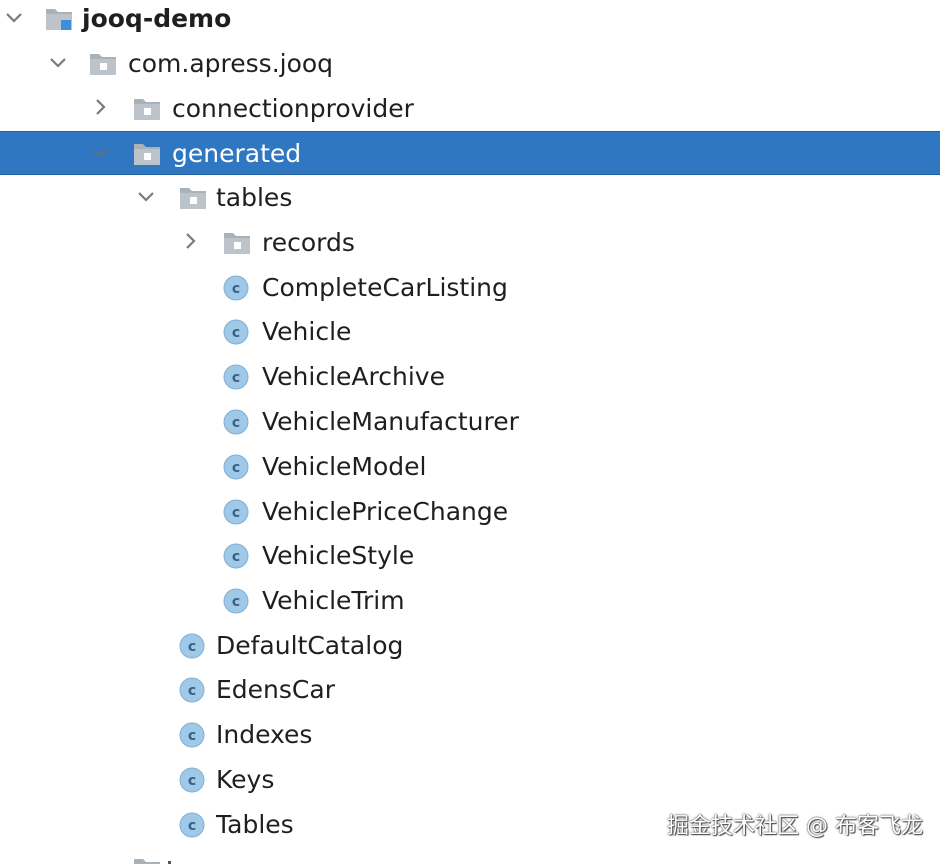 This screenshot has height=864, width=945. Describe the element at coordinates (237, 153) in the screenshot. I see `tree-node-label: generated` at that location.